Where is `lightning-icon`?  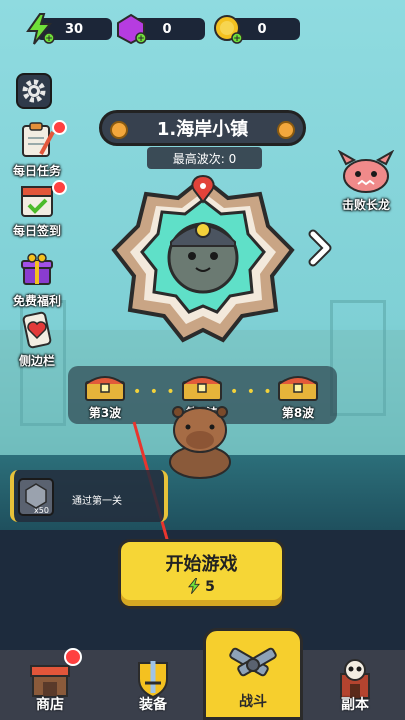 lightning-icon is located at coordinates (194, 585).